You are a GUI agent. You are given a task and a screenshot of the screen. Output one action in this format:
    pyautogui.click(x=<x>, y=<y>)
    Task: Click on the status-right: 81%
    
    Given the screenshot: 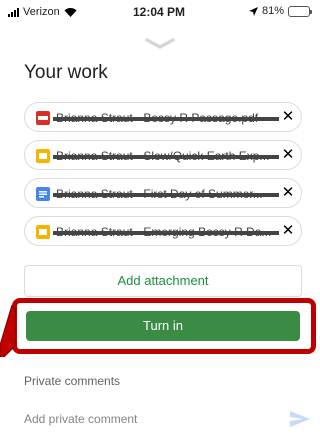 What is the action you would take?
    pyautogui.click(x=280, y=11)
    